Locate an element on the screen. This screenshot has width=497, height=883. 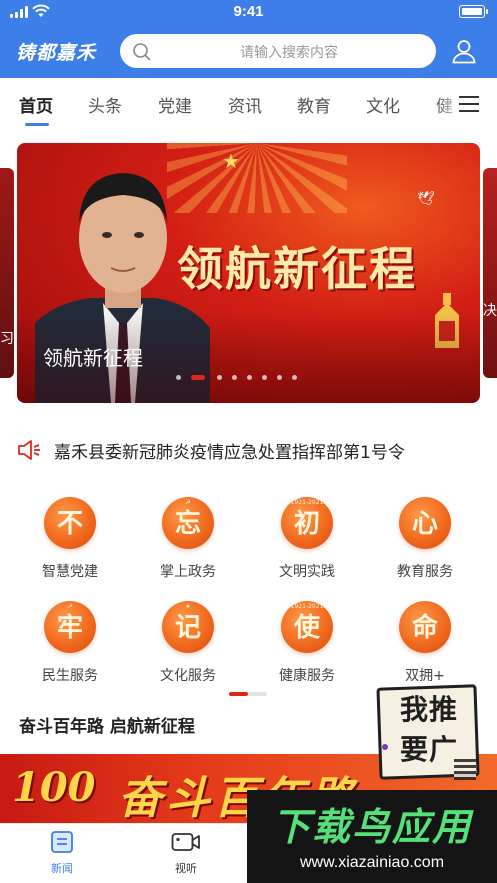
tabbar-video: 视听 is located at coordinates (186, 853).